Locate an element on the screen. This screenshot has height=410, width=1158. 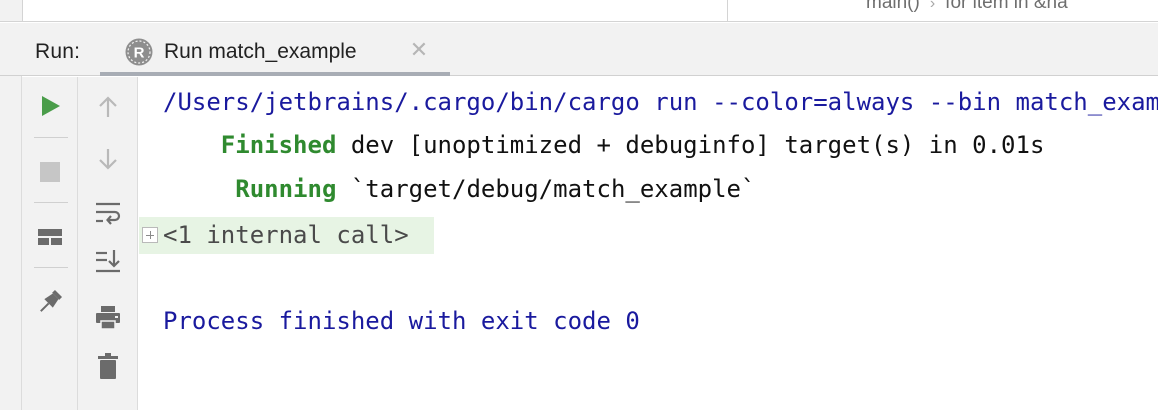
chevron-right-icon: › is located at coordinates (932, 6).